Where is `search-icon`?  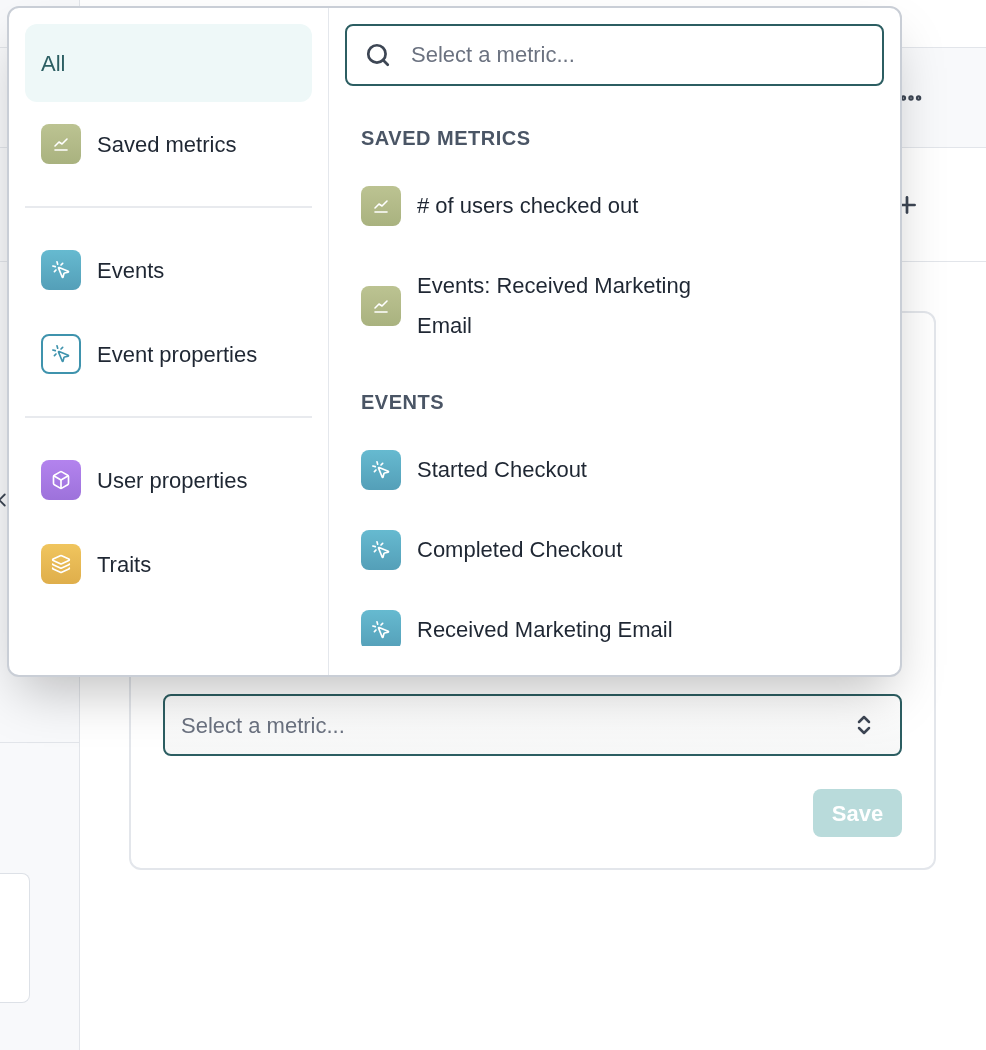 search-icon is located at coordinates (378, 55).